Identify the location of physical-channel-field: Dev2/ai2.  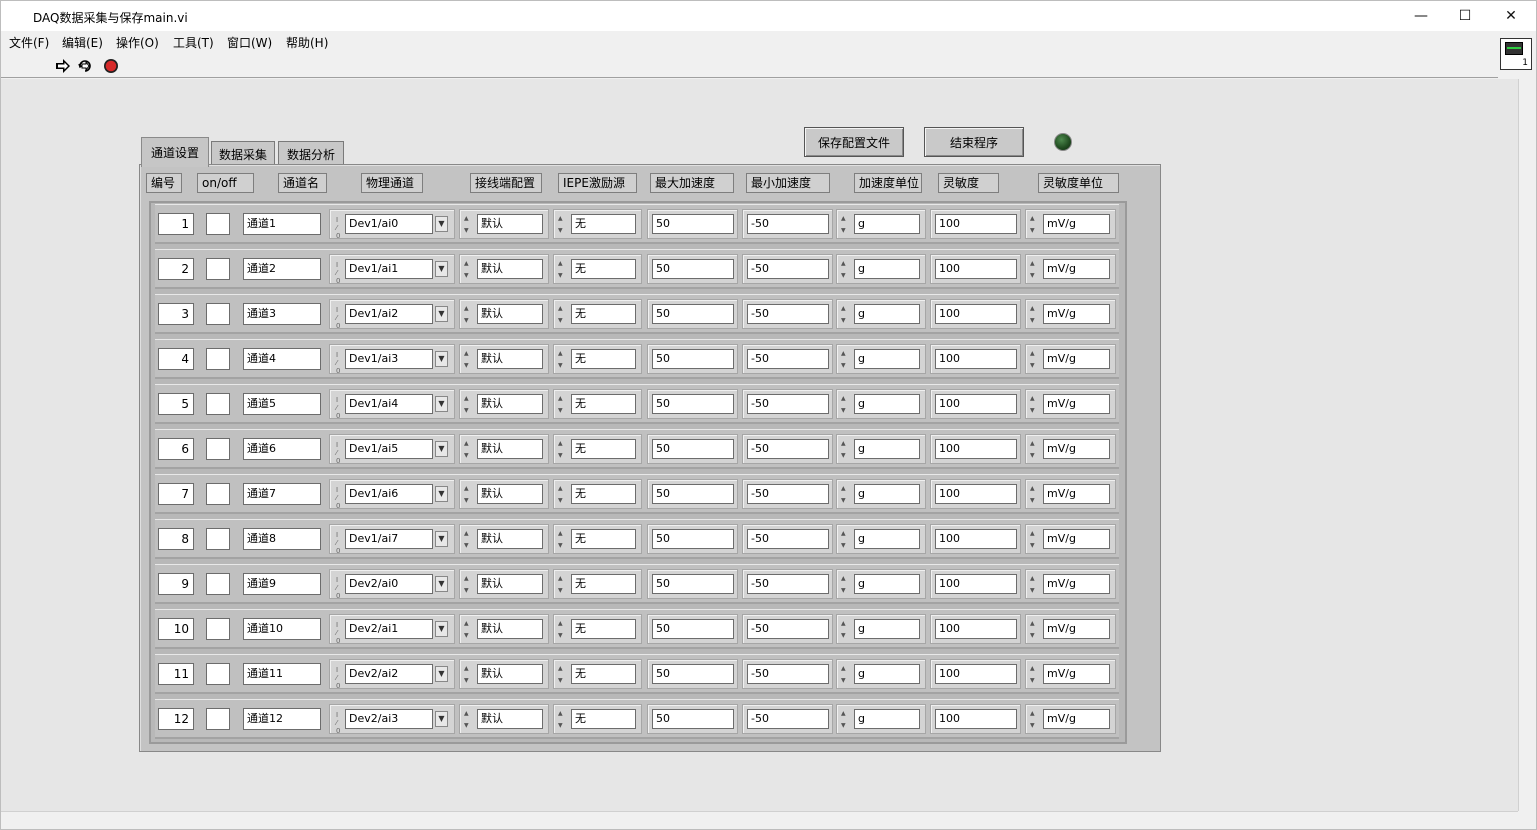
(389, 674).